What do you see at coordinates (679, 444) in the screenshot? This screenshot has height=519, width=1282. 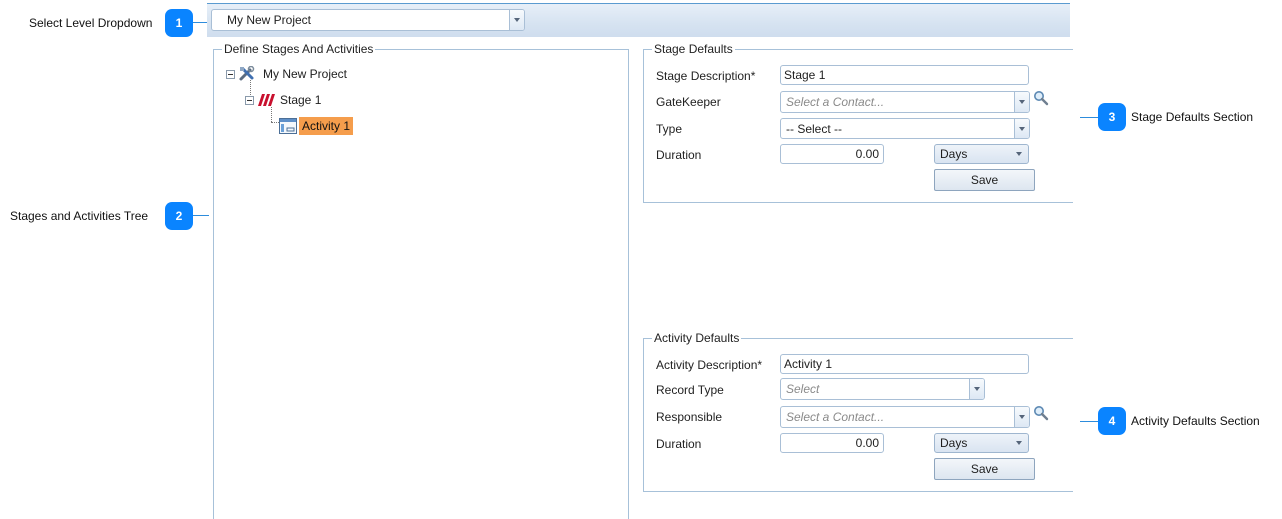 I see `activity-duration-label: Duration` at bounding box center [679, 444].